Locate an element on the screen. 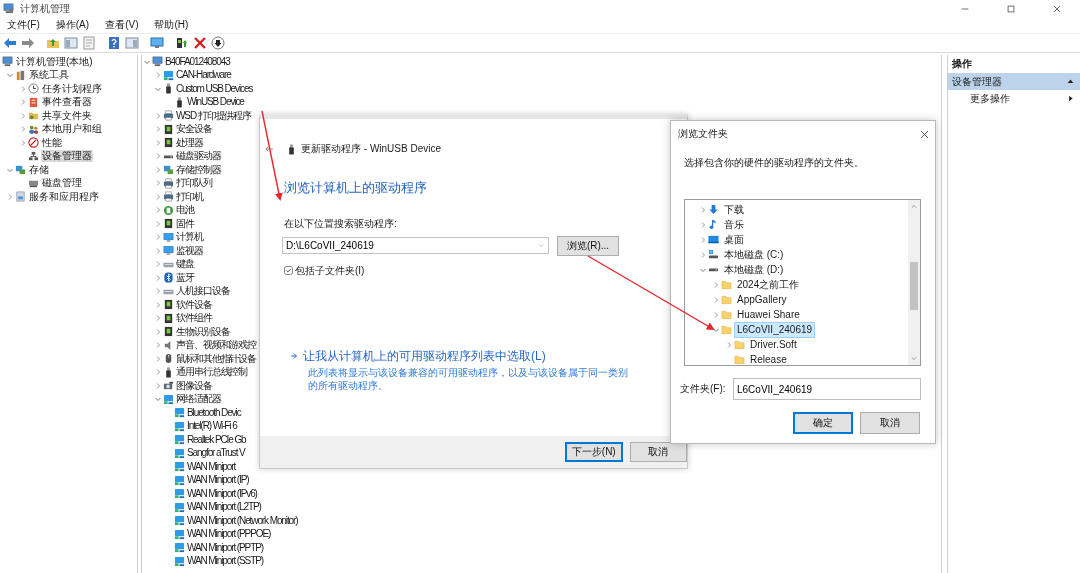 The image size is (1080, 573). device-item: WAN Miniport (PPPOE) is located at coordinates (229, 534).